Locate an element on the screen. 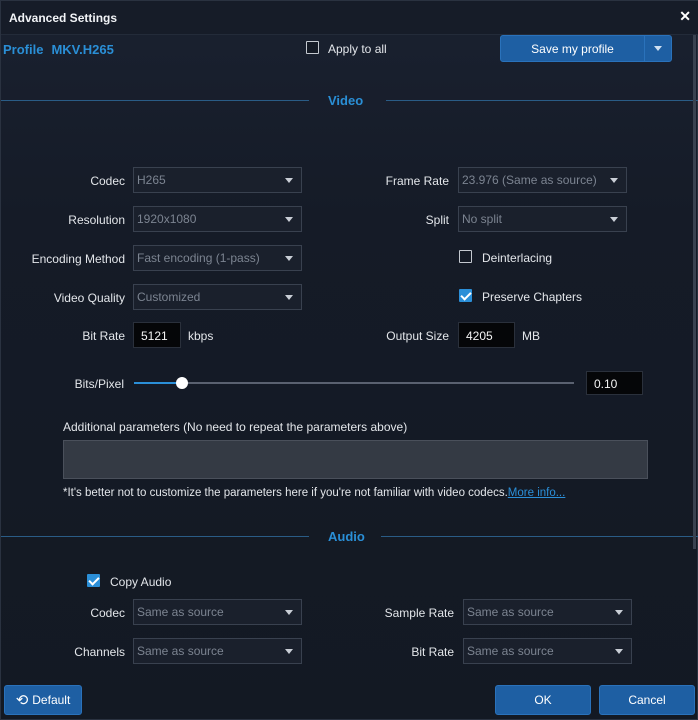 The height and width of the screenshot is (720, 698). save-profile-dropdown is located at coordinates (658, 48).